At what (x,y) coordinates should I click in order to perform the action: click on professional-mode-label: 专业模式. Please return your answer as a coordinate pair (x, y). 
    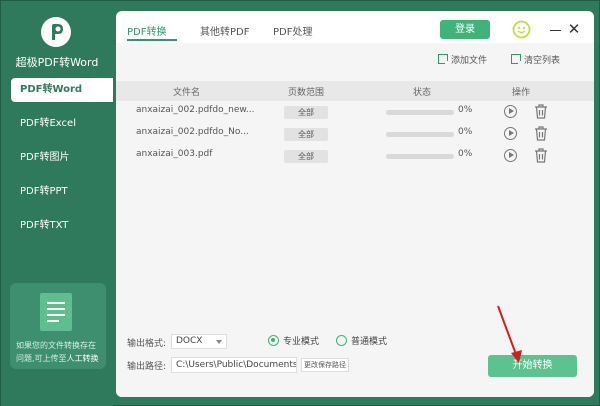
    Looking at the image, I should click on (301, 342).